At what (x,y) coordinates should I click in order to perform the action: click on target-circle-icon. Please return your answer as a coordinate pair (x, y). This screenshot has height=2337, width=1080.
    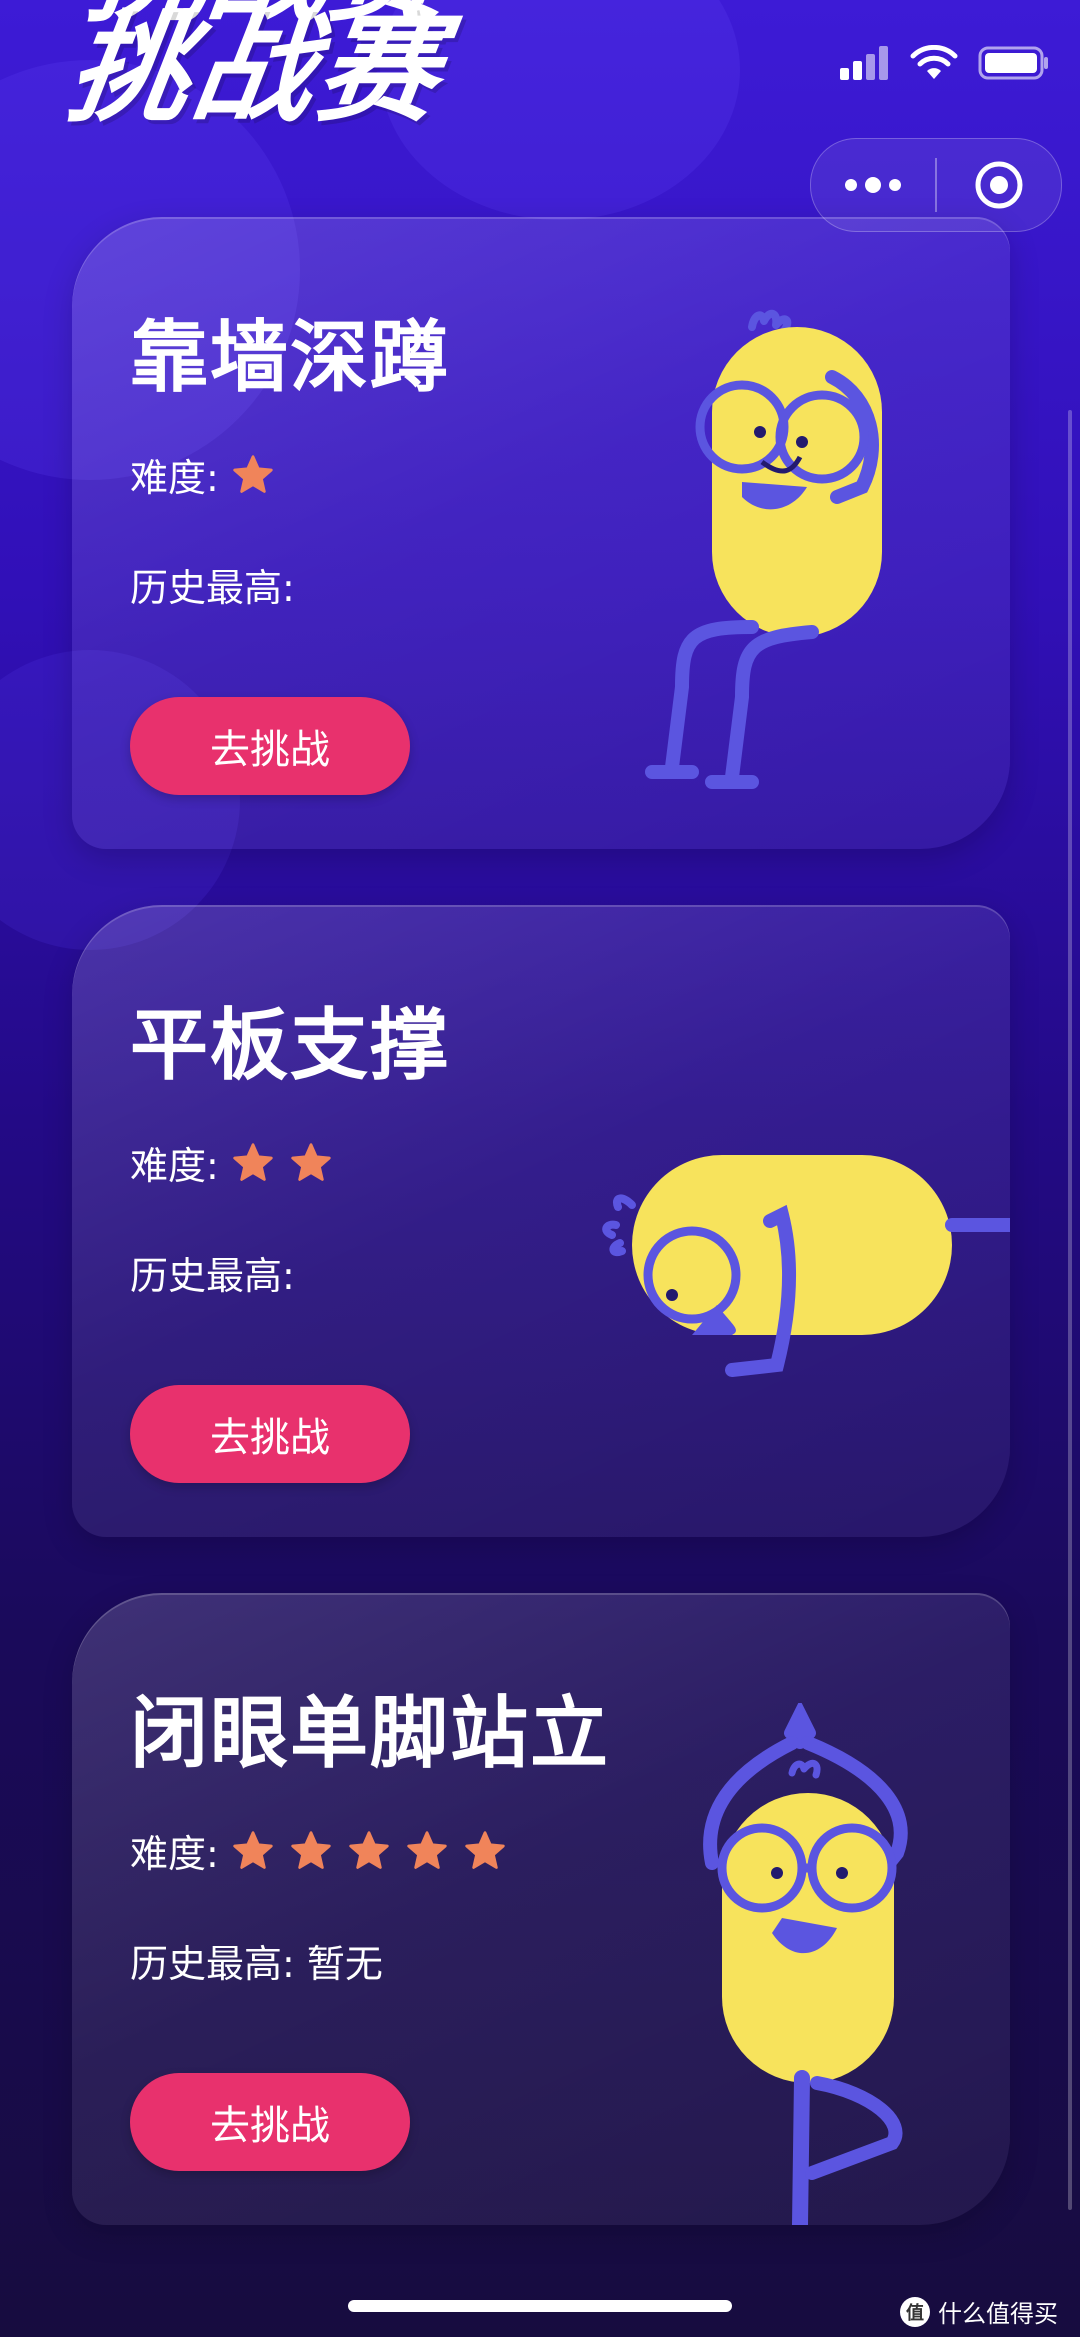
    Looking at the image, I should click on (999, 185).